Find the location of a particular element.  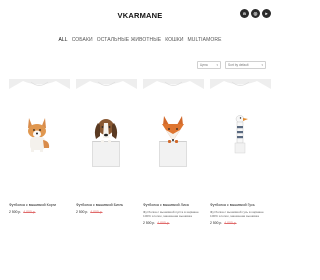

price-filter-label: Цена is located at coordinates (204, 65).